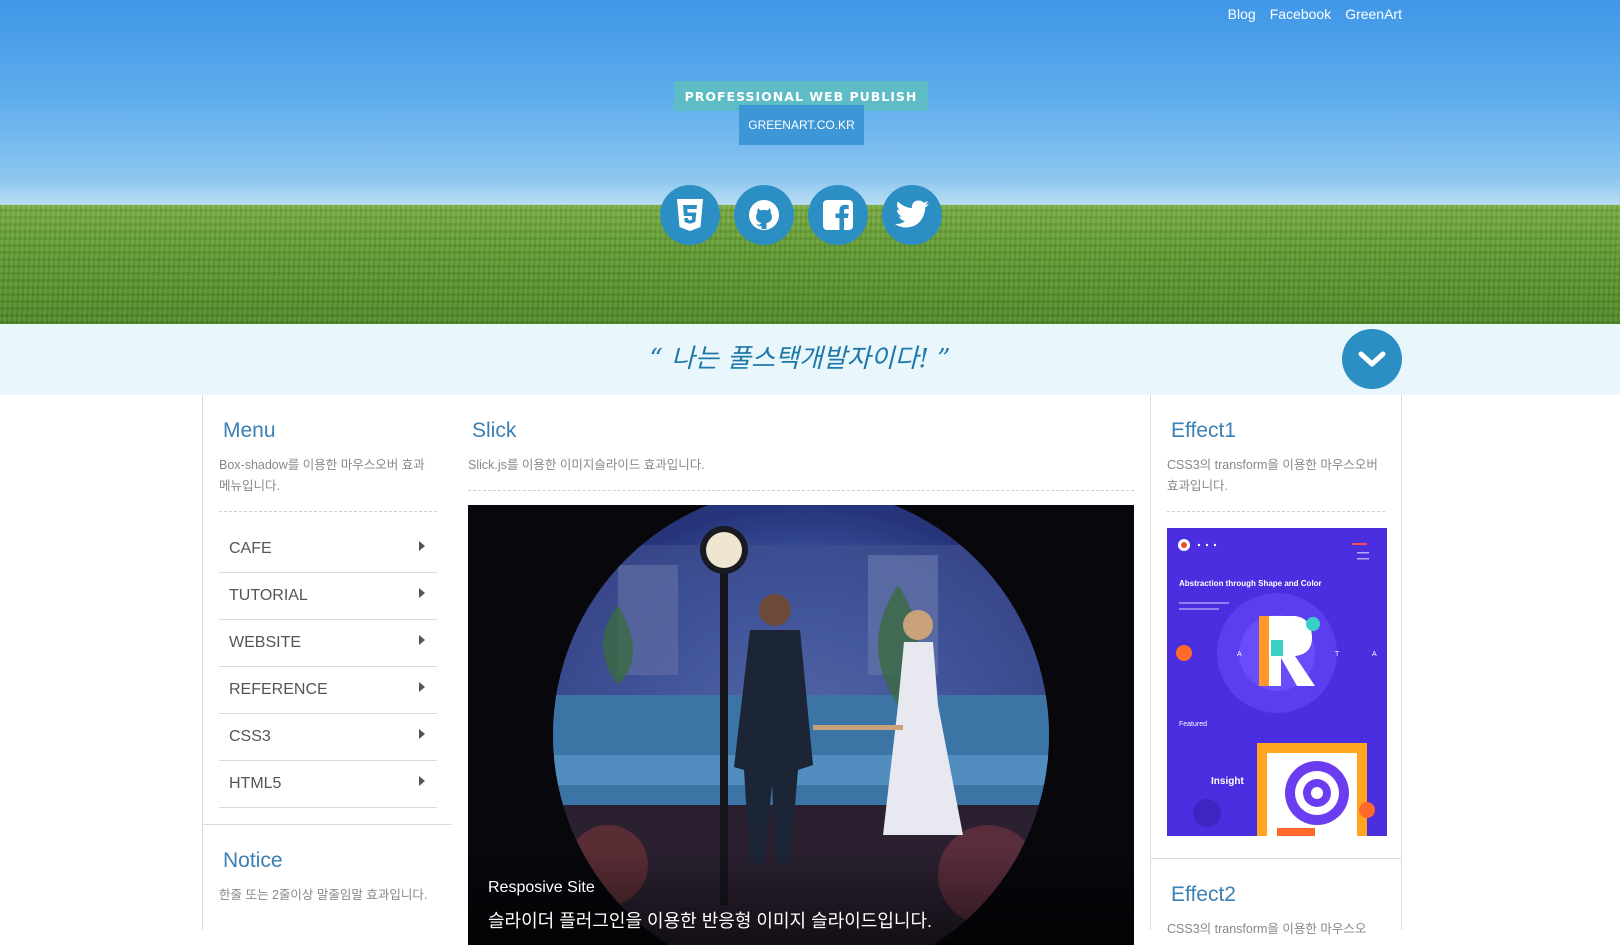  What do you see at coordinates (494, 430) in the screenshot?
I see `slick-title: Slick` at bounding box center [494, 430].